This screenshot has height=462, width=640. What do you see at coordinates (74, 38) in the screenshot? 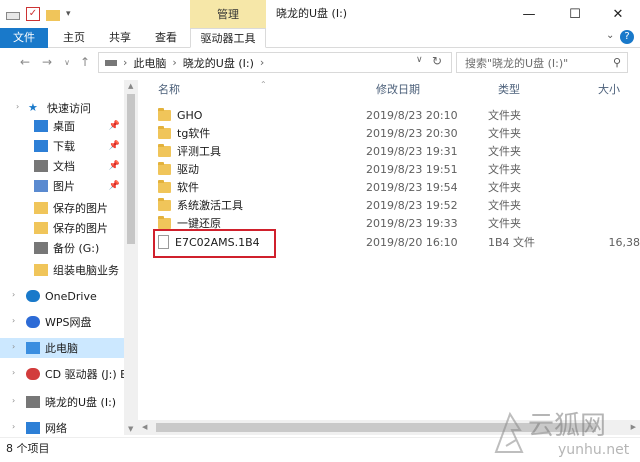
I see `tab-home: 主页` at bounding box center [74, 38].